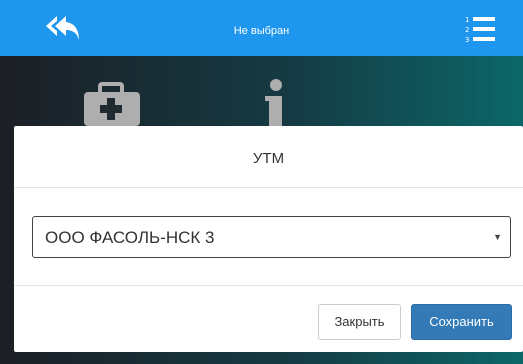 The width and height of the screenshot is (523, 364). What do you see at coordinates (467, 30) in the screenshot?
I see `svg-text: 2` at bounding box center [467, 30].